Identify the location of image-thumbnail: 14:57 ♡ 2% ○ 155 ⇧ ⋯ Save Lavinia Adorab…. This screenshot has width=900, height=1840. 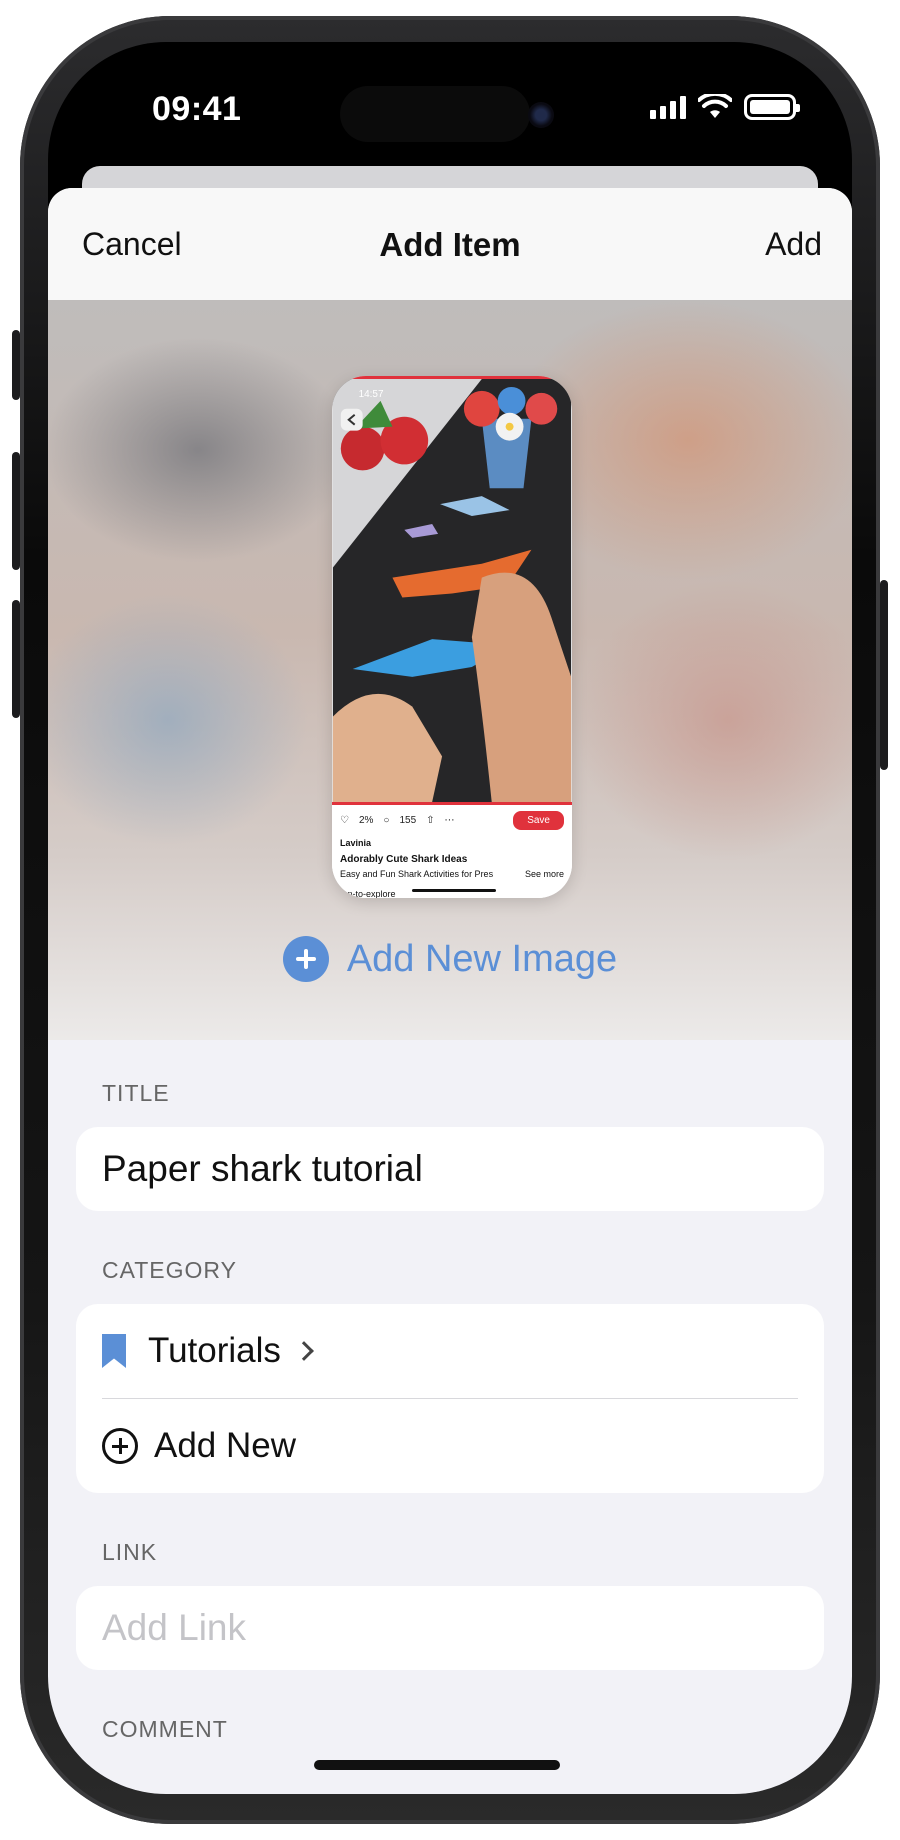
(452, 637).